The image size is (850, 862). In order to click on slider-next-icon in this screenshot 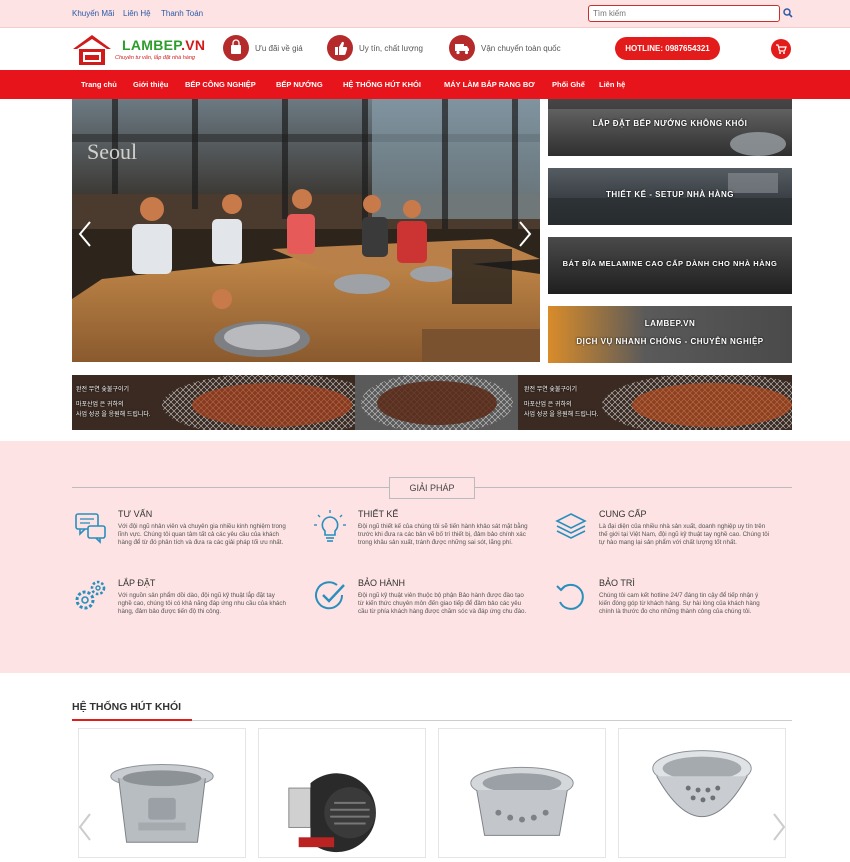, I will do `click(525, 234)`.